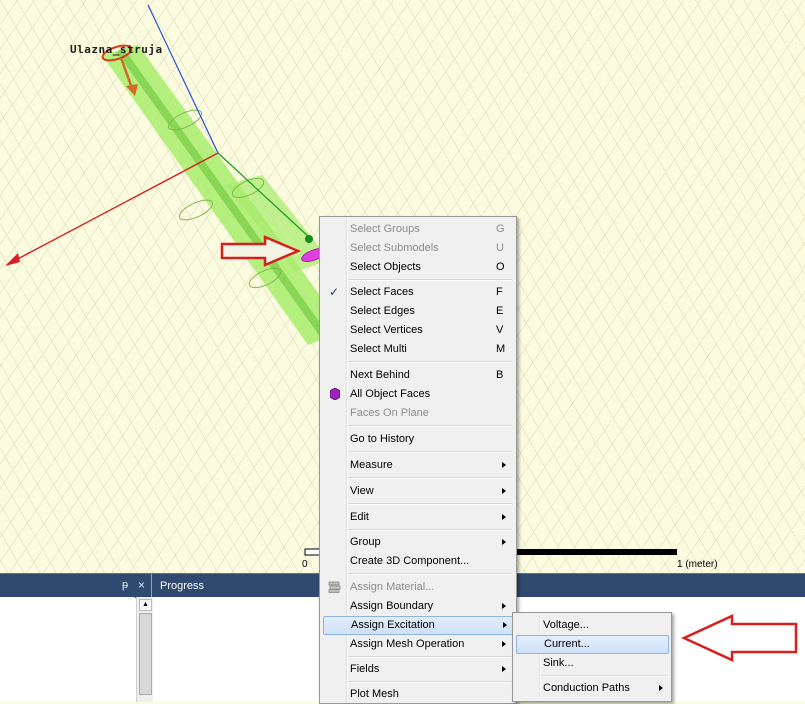  What do you see at coordinates (500, 311) in the screenshot?
I see `menu-item-shortcut: E` at bounding box center [500, 311].